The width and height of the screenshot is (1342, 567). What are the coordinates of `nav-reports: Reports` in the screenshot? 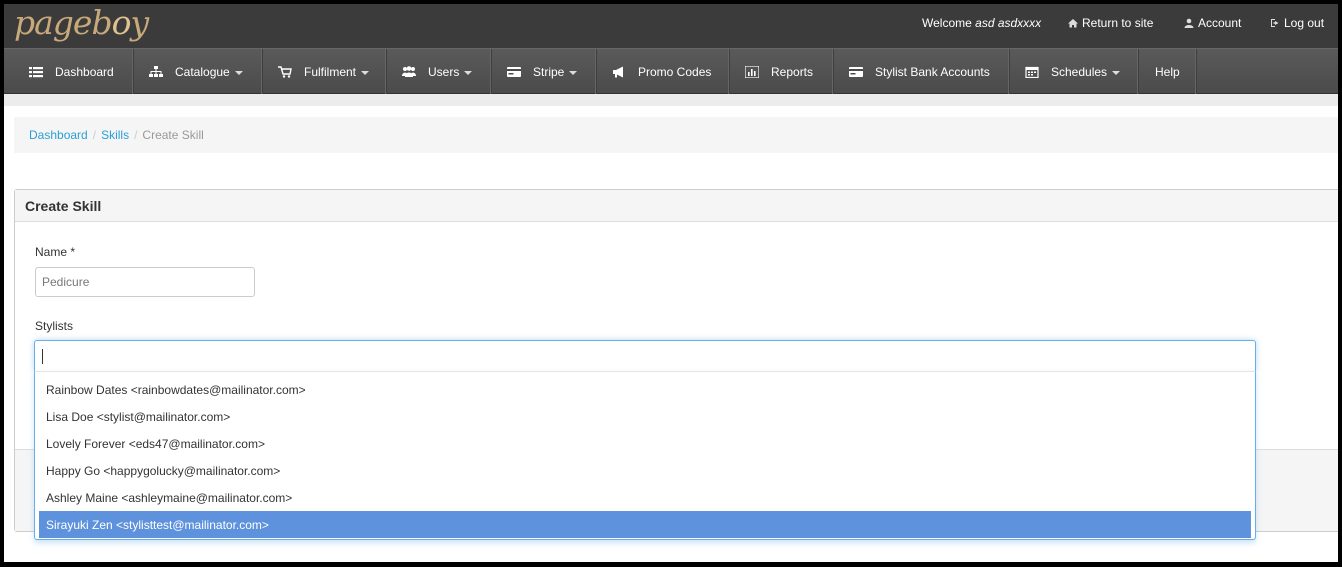 It's located at (782, 71).